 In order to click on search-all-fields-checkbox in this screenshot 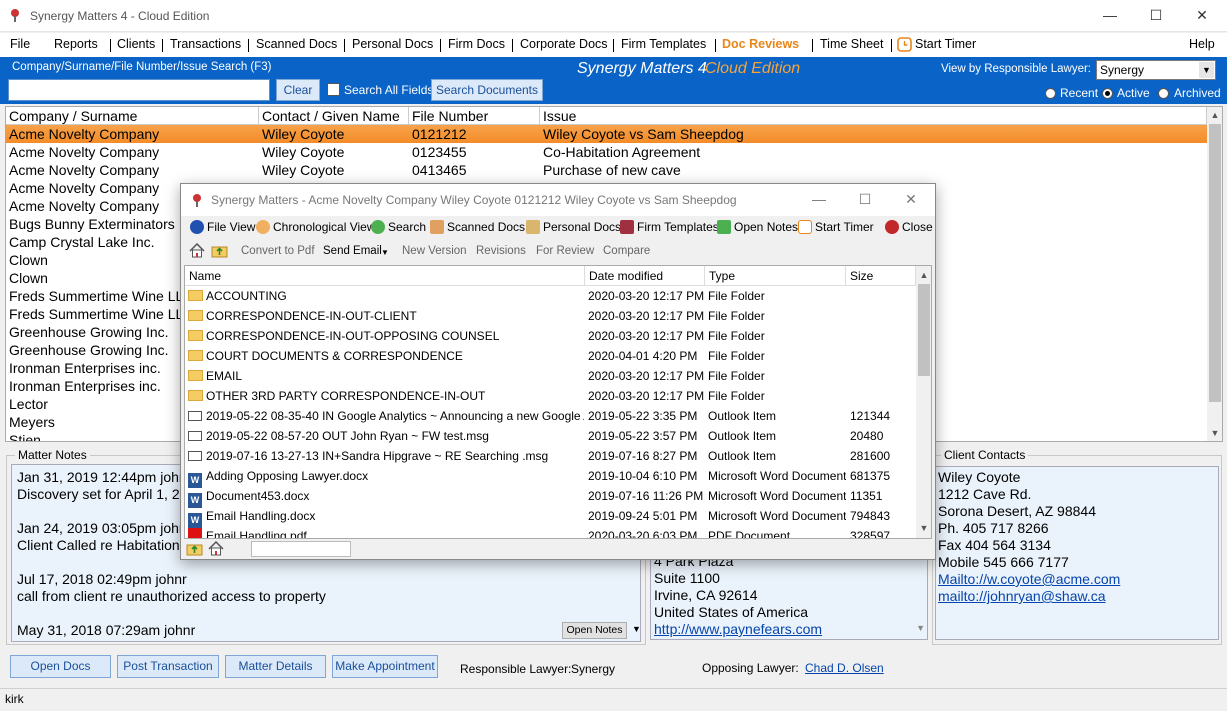, I will do `click(333, 89)`.